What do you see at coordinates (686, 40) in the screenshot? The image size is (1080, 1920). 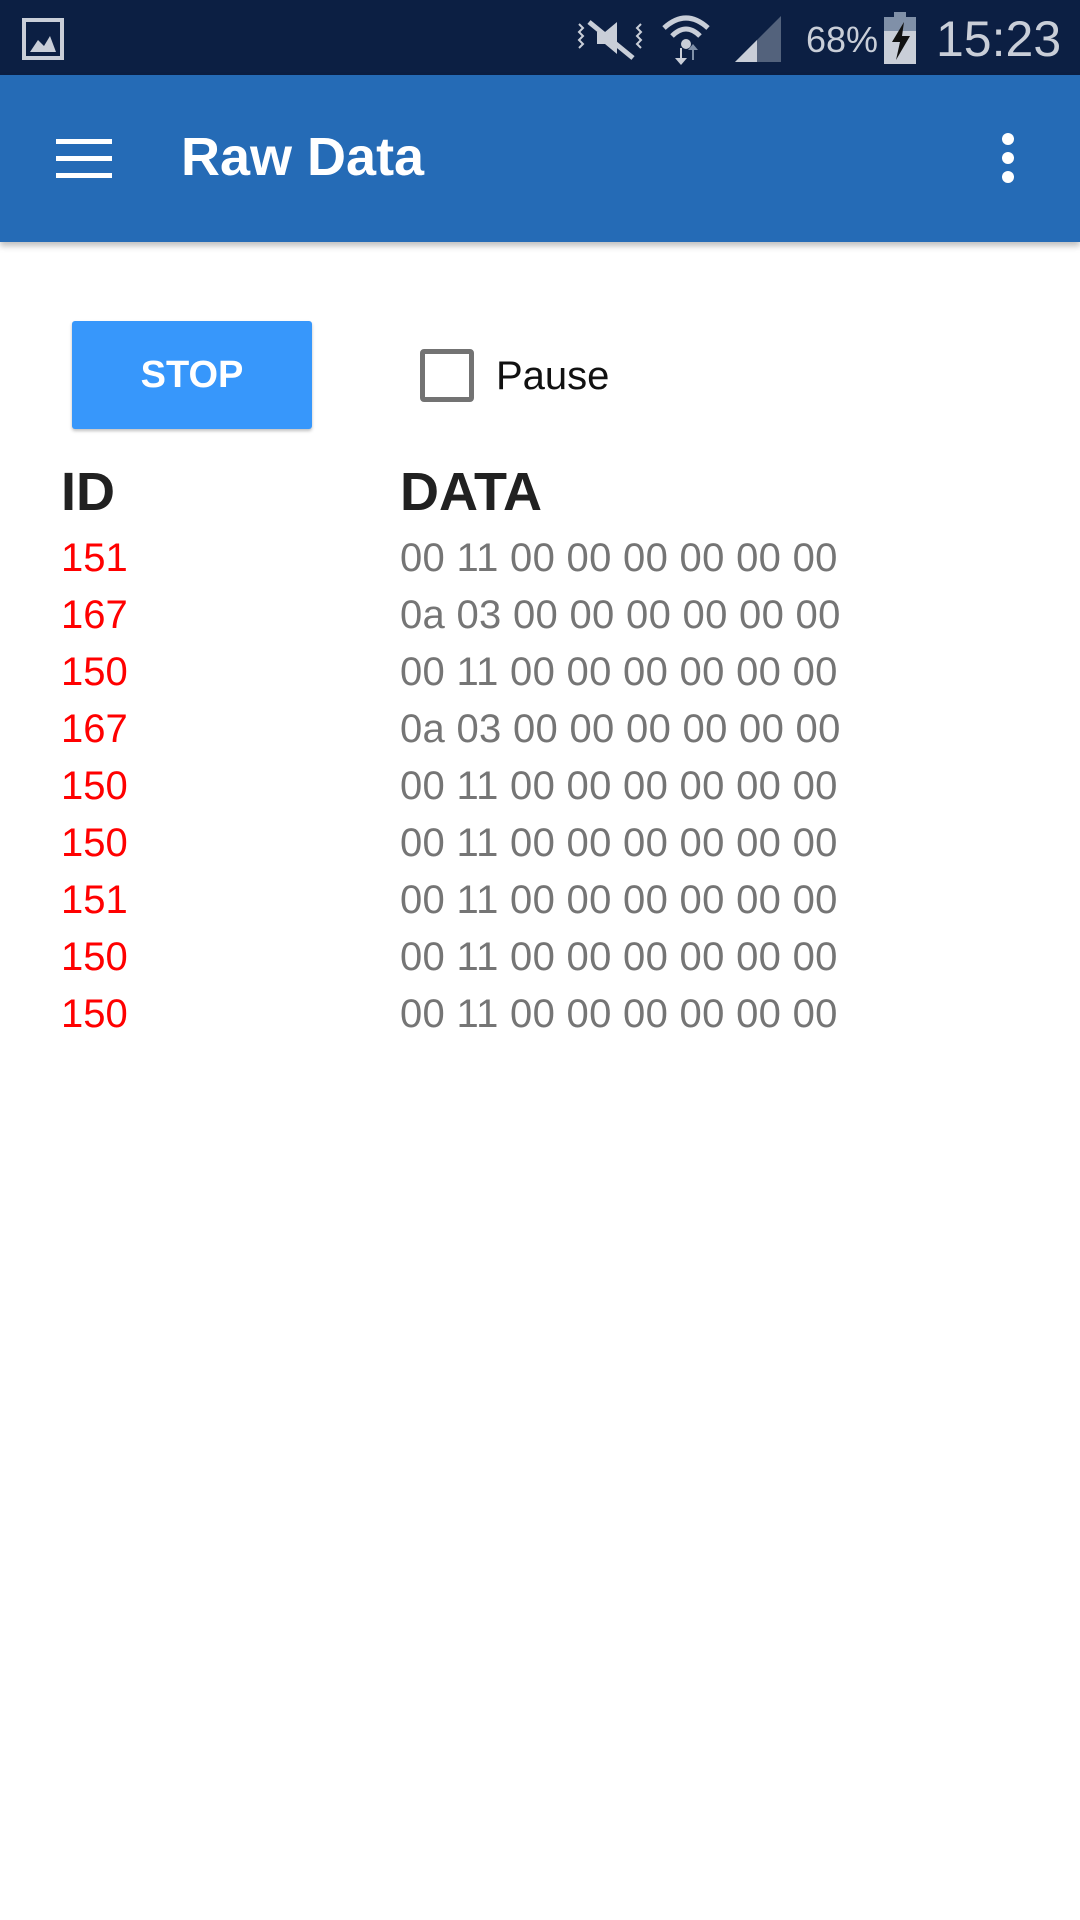 I see `wifi-icon` at bounding box center [686, 40].